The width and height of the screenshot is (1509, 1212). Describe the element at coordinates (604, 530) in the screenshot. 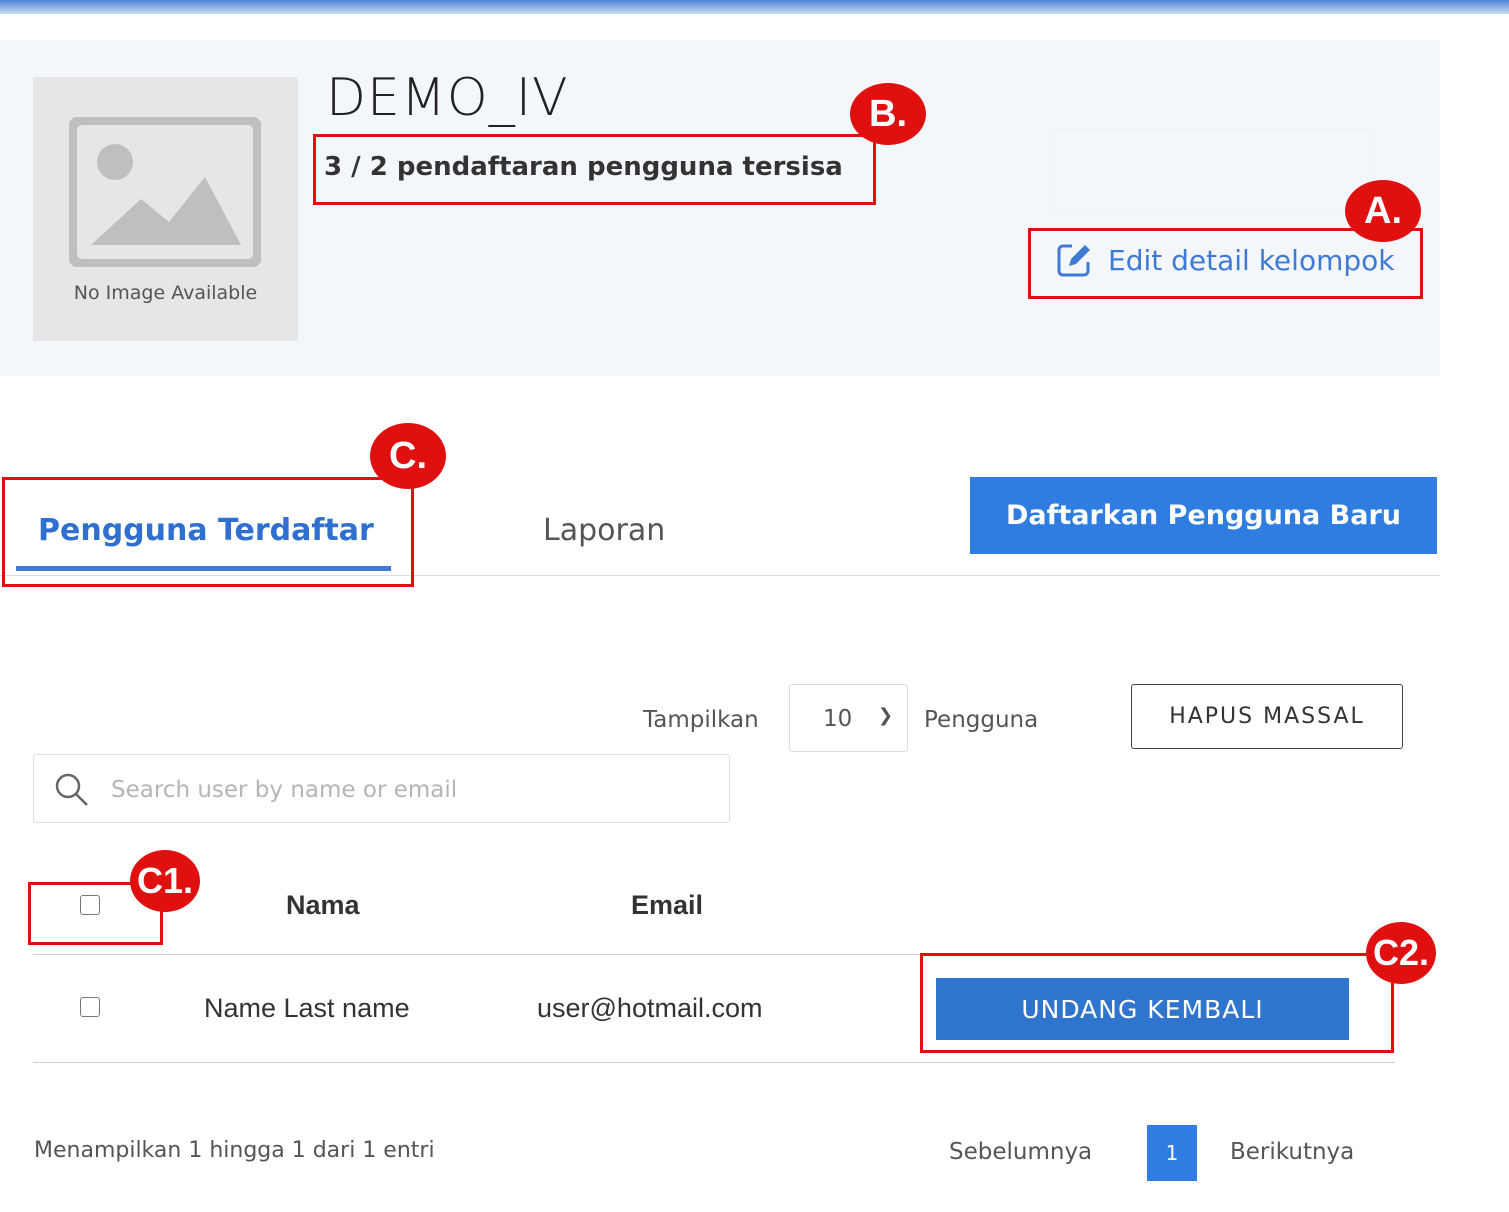

I see `tab-reports: Laporan` at that location.